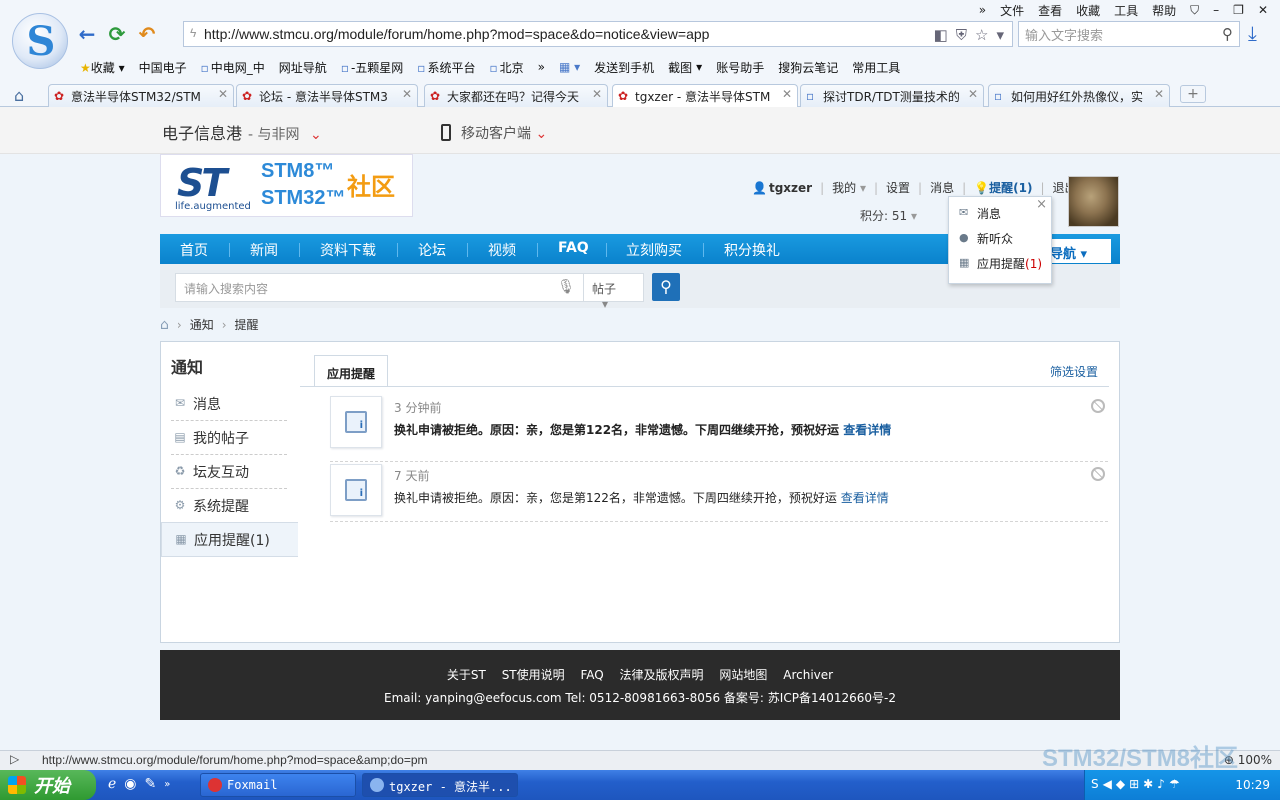 This screenshot has height=800, width=1280. I want to click on nav-faq: FAQ, so click(573, 248).